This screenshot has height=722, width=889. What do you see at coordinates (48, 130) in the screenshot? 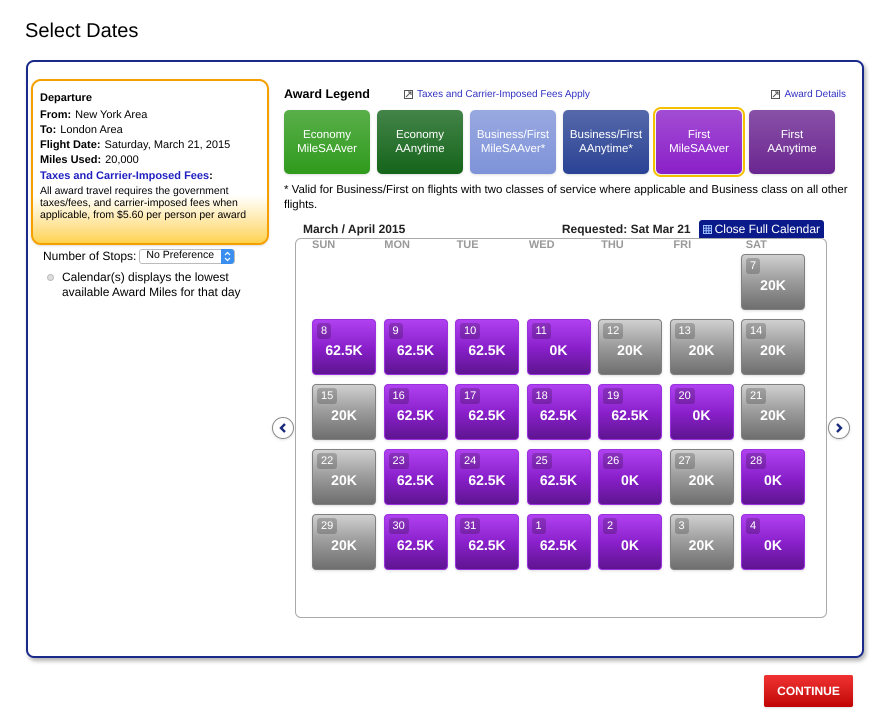
I see `field-label: To:` at bounding box center [48, 130].